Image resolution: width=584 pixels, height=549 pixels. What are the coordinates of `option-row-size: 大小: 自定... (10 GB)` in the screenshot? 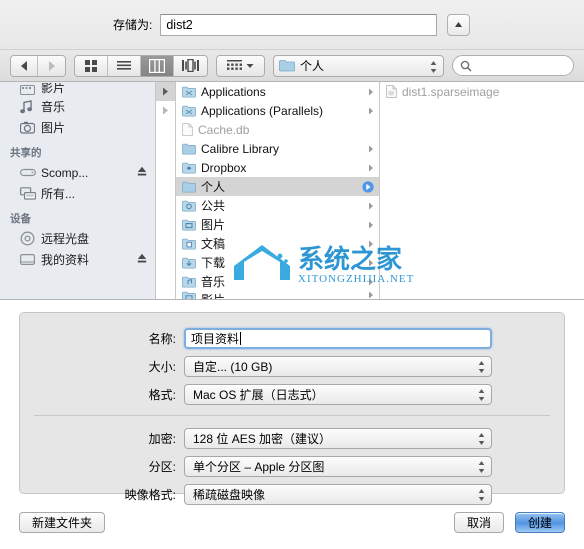 It's located at (292, 366).